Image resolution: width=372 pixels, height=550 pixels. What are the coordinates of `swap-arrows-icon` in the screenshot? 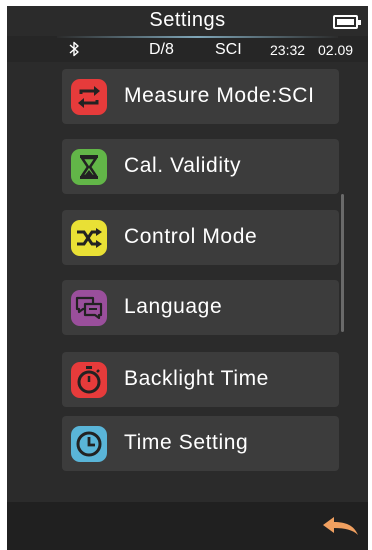 It's located at (89, 97).